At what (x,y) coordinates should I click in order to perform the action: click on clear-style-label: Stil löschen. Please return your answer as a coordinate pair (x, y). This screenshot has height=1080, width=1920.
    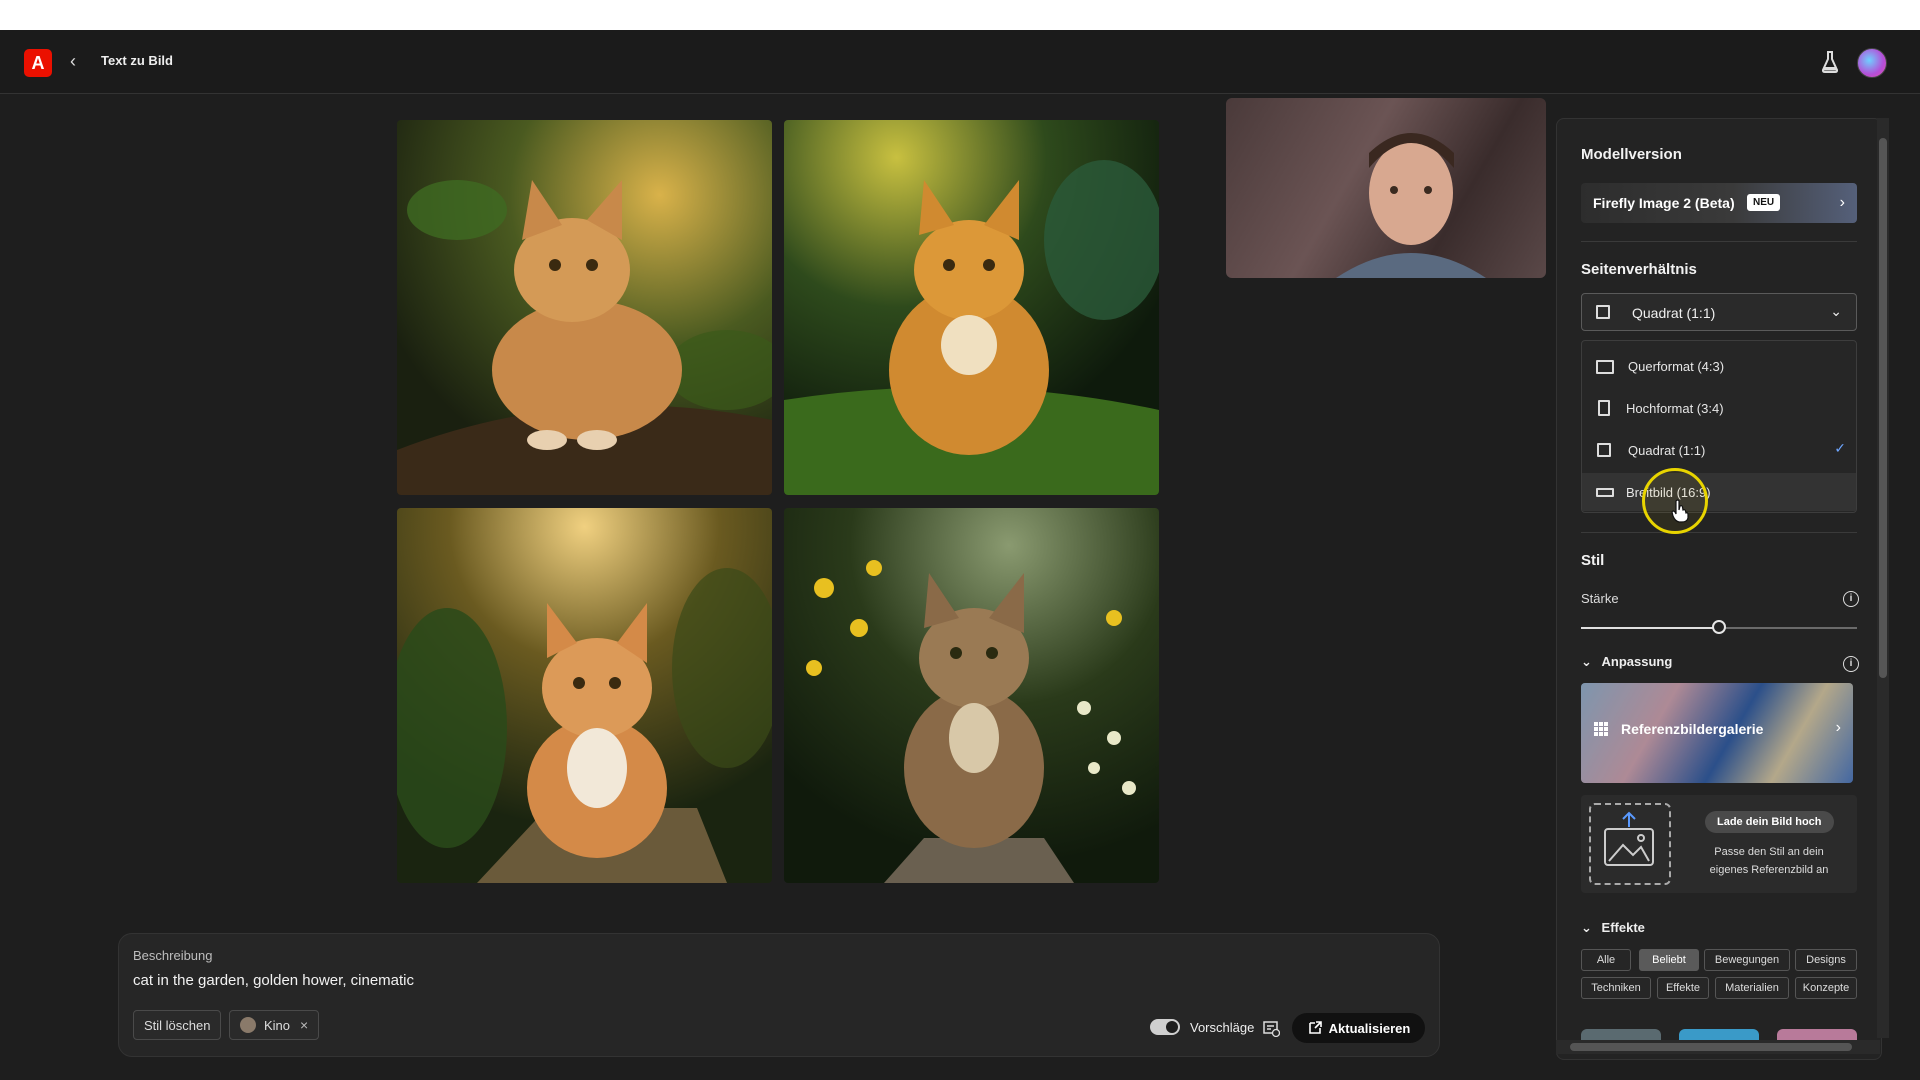
    Looking at the image, I should click on (177, 1025).